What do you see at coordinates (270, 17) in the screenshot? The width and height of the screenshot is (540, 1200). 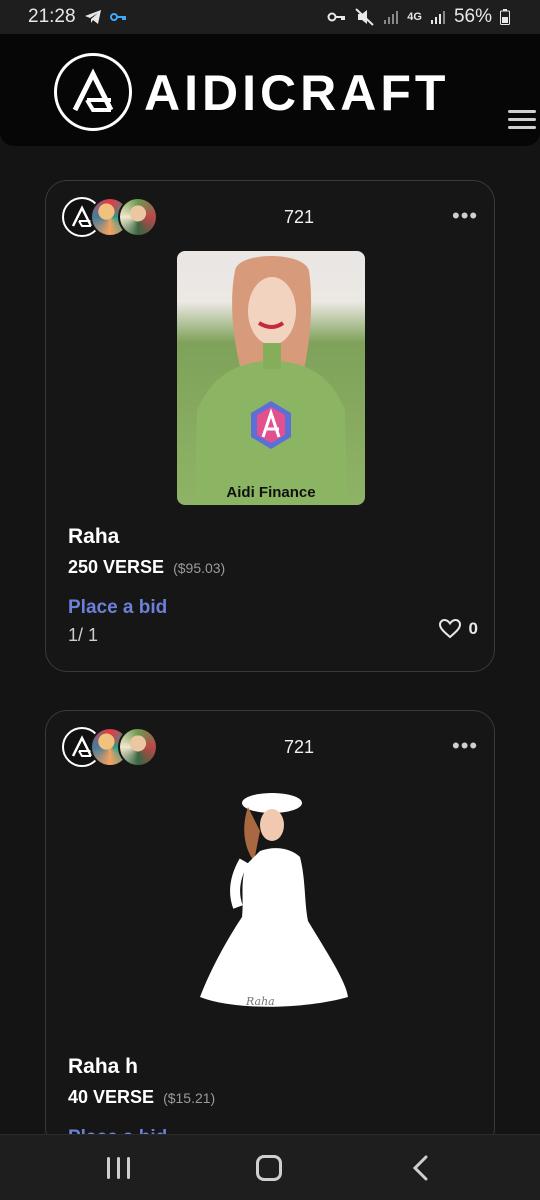 I see `status-bar: 21:28 4G 56%` at bounding box center [270, 17].